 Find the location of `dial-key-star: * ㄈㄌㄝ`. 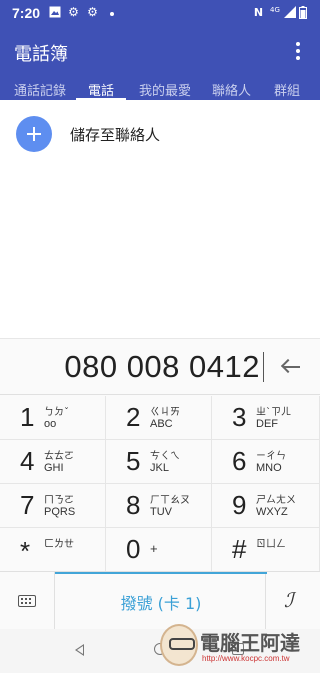

dial-key-star: * ㄈㄌㄝ is located at coordinates (53, 550).